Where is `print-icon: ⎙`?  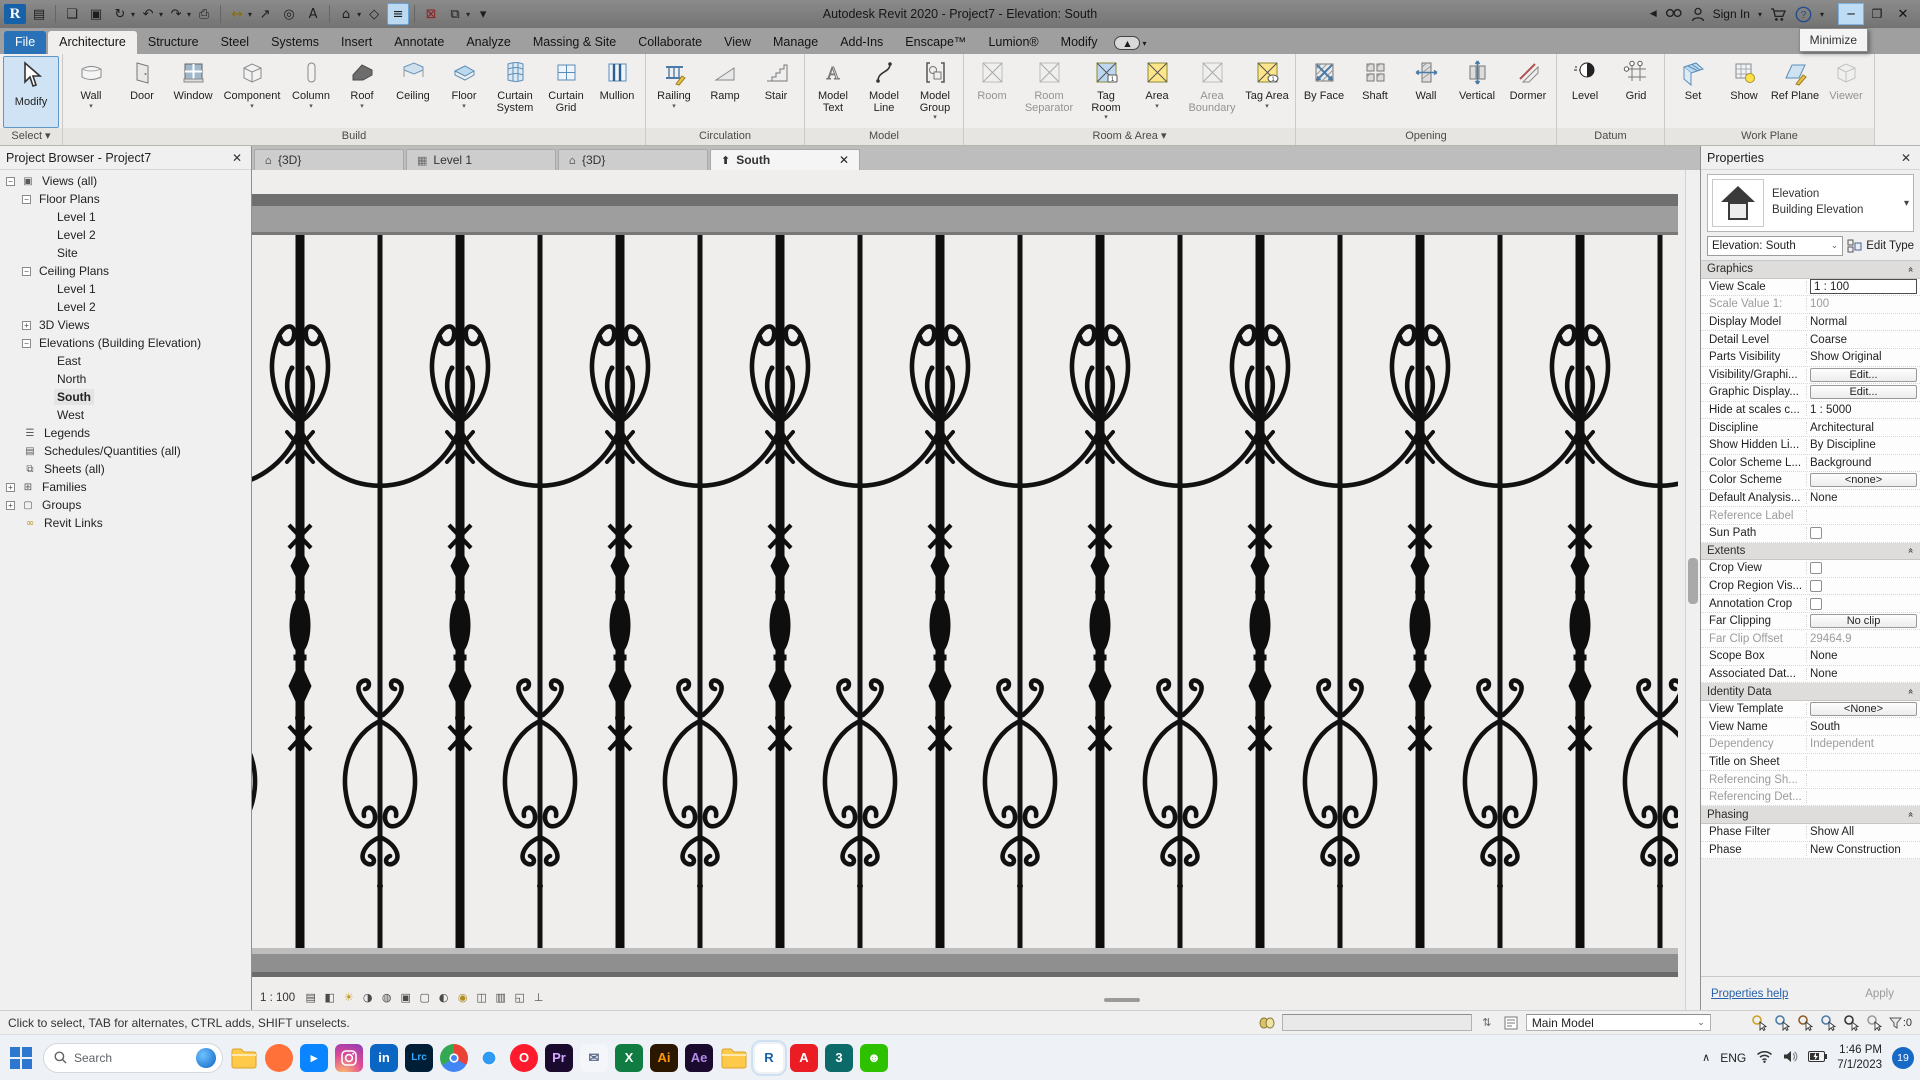 print-icon: ⎙ is located at coordinates (204, 14).